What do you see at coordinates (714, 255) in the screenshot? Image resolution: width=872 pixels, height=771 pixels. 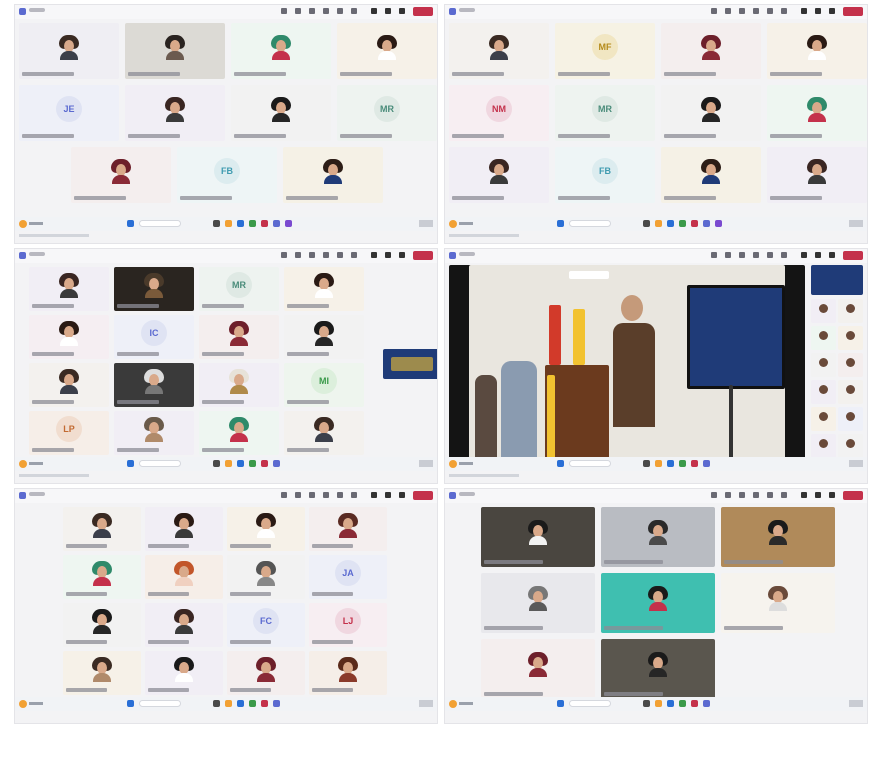 I see `chat-icon` at bounding box center [714, 255].